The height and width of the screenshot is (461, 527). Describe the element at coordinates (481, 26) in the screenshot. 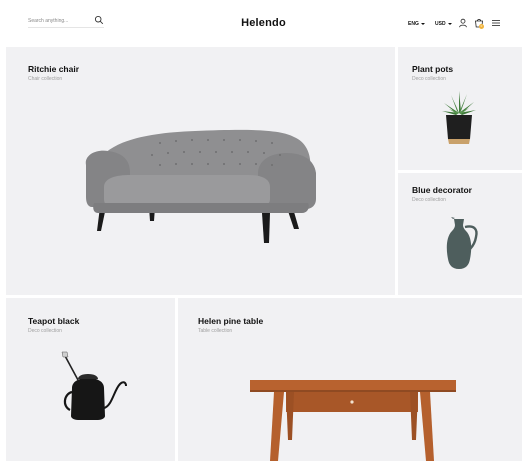

I see `cart-count-badge: 0` at that location.